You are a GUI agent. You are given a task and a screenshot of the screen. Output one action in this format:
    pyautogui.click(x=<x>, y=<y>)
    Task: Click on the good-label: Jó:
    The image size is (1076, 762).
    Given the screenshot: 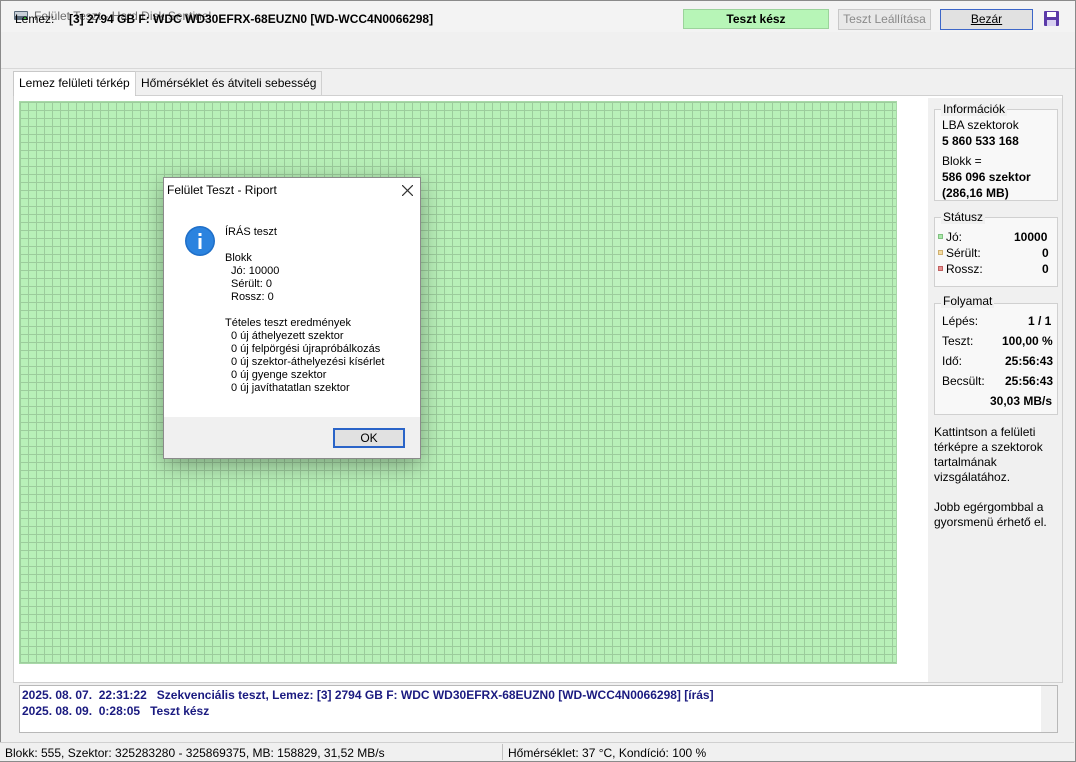 What is the action you would take?
    pyautogui.click(x=954, y=237)
    